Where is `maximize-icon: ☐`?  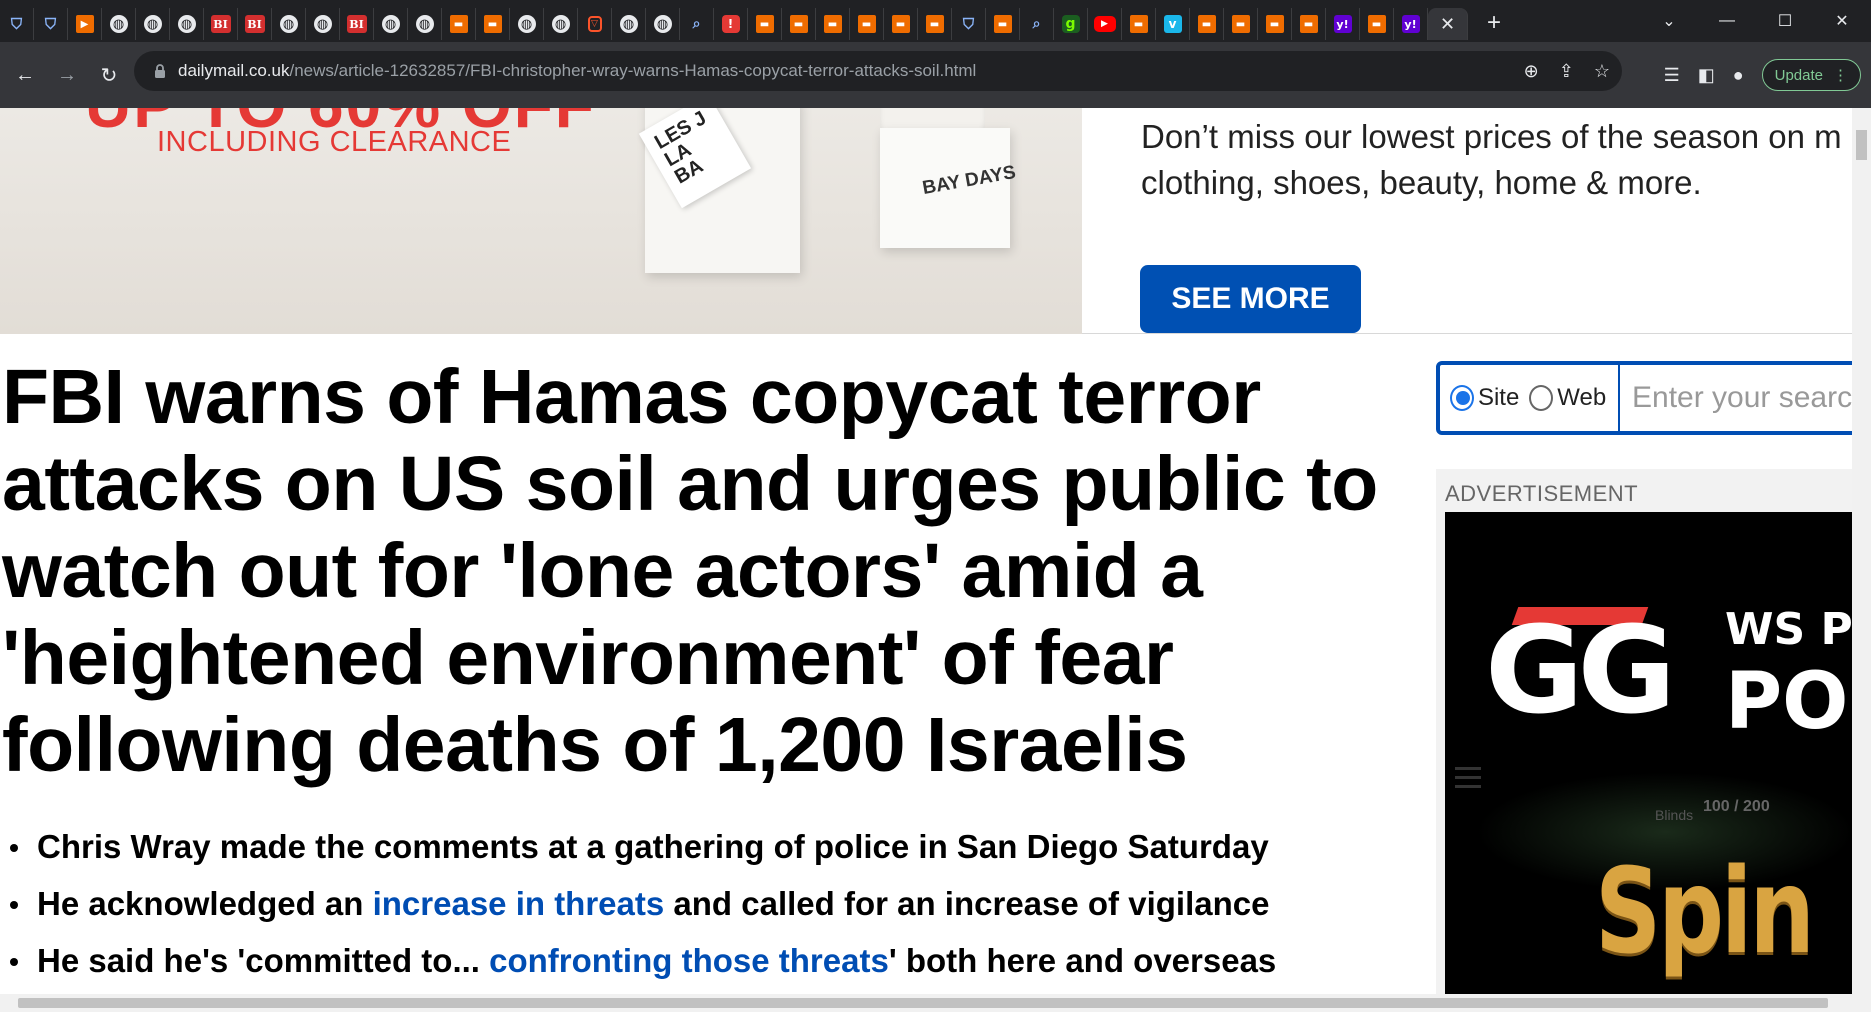
maximize-icon: ☐ is located at coordinates (1785, 21).